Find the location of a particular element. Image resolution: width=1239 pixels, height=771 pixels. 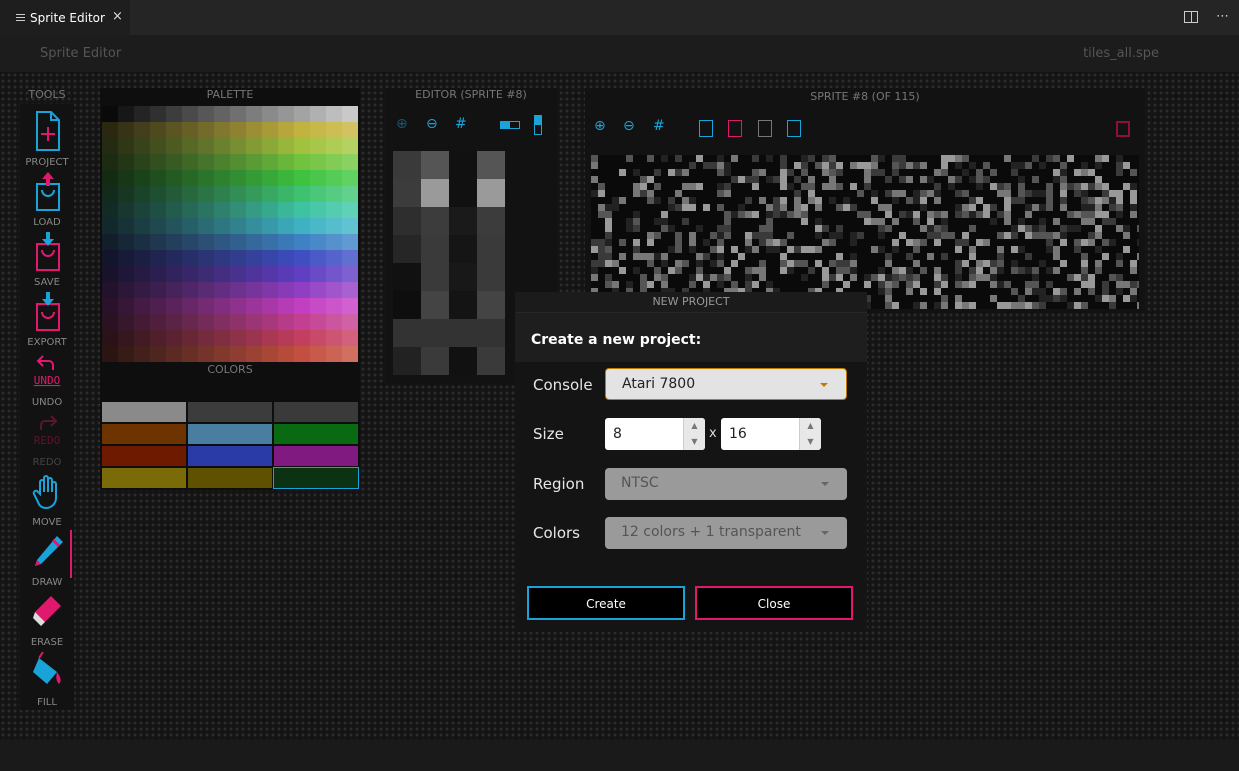

color-slot-selected is located at coordinates (316, 478).